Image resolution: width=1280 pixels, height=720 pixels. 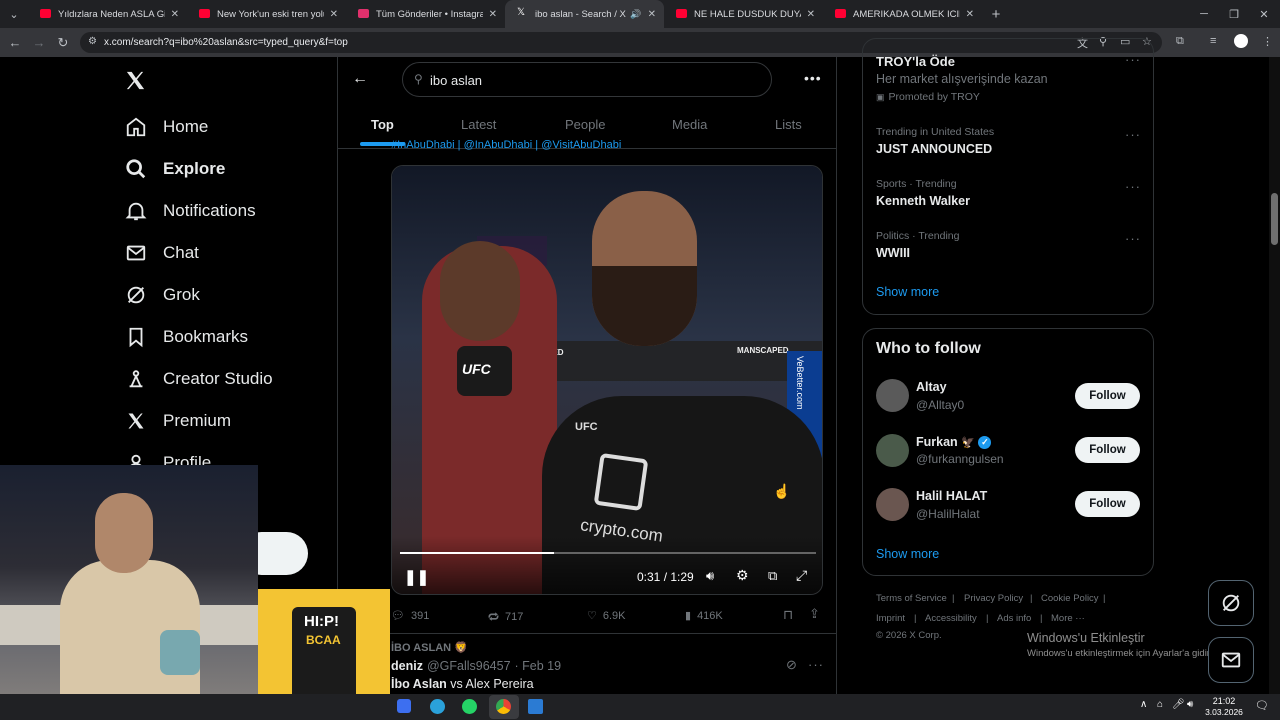 I want to click on tab-search-icon: ⌄, so click(x=14, y=14).